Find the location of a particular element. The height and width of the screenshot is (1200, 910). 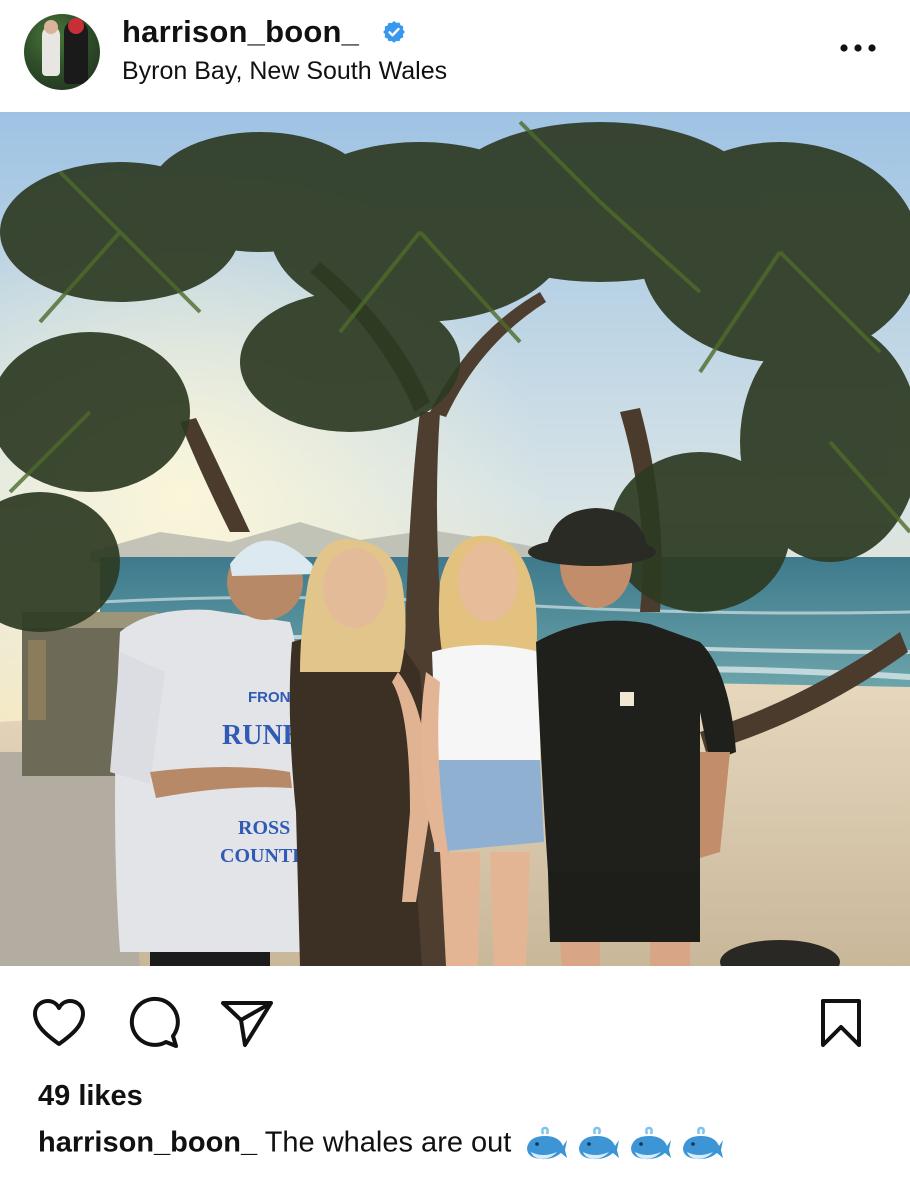

username: harrison_boon_ is located at coordinates (240, 32).